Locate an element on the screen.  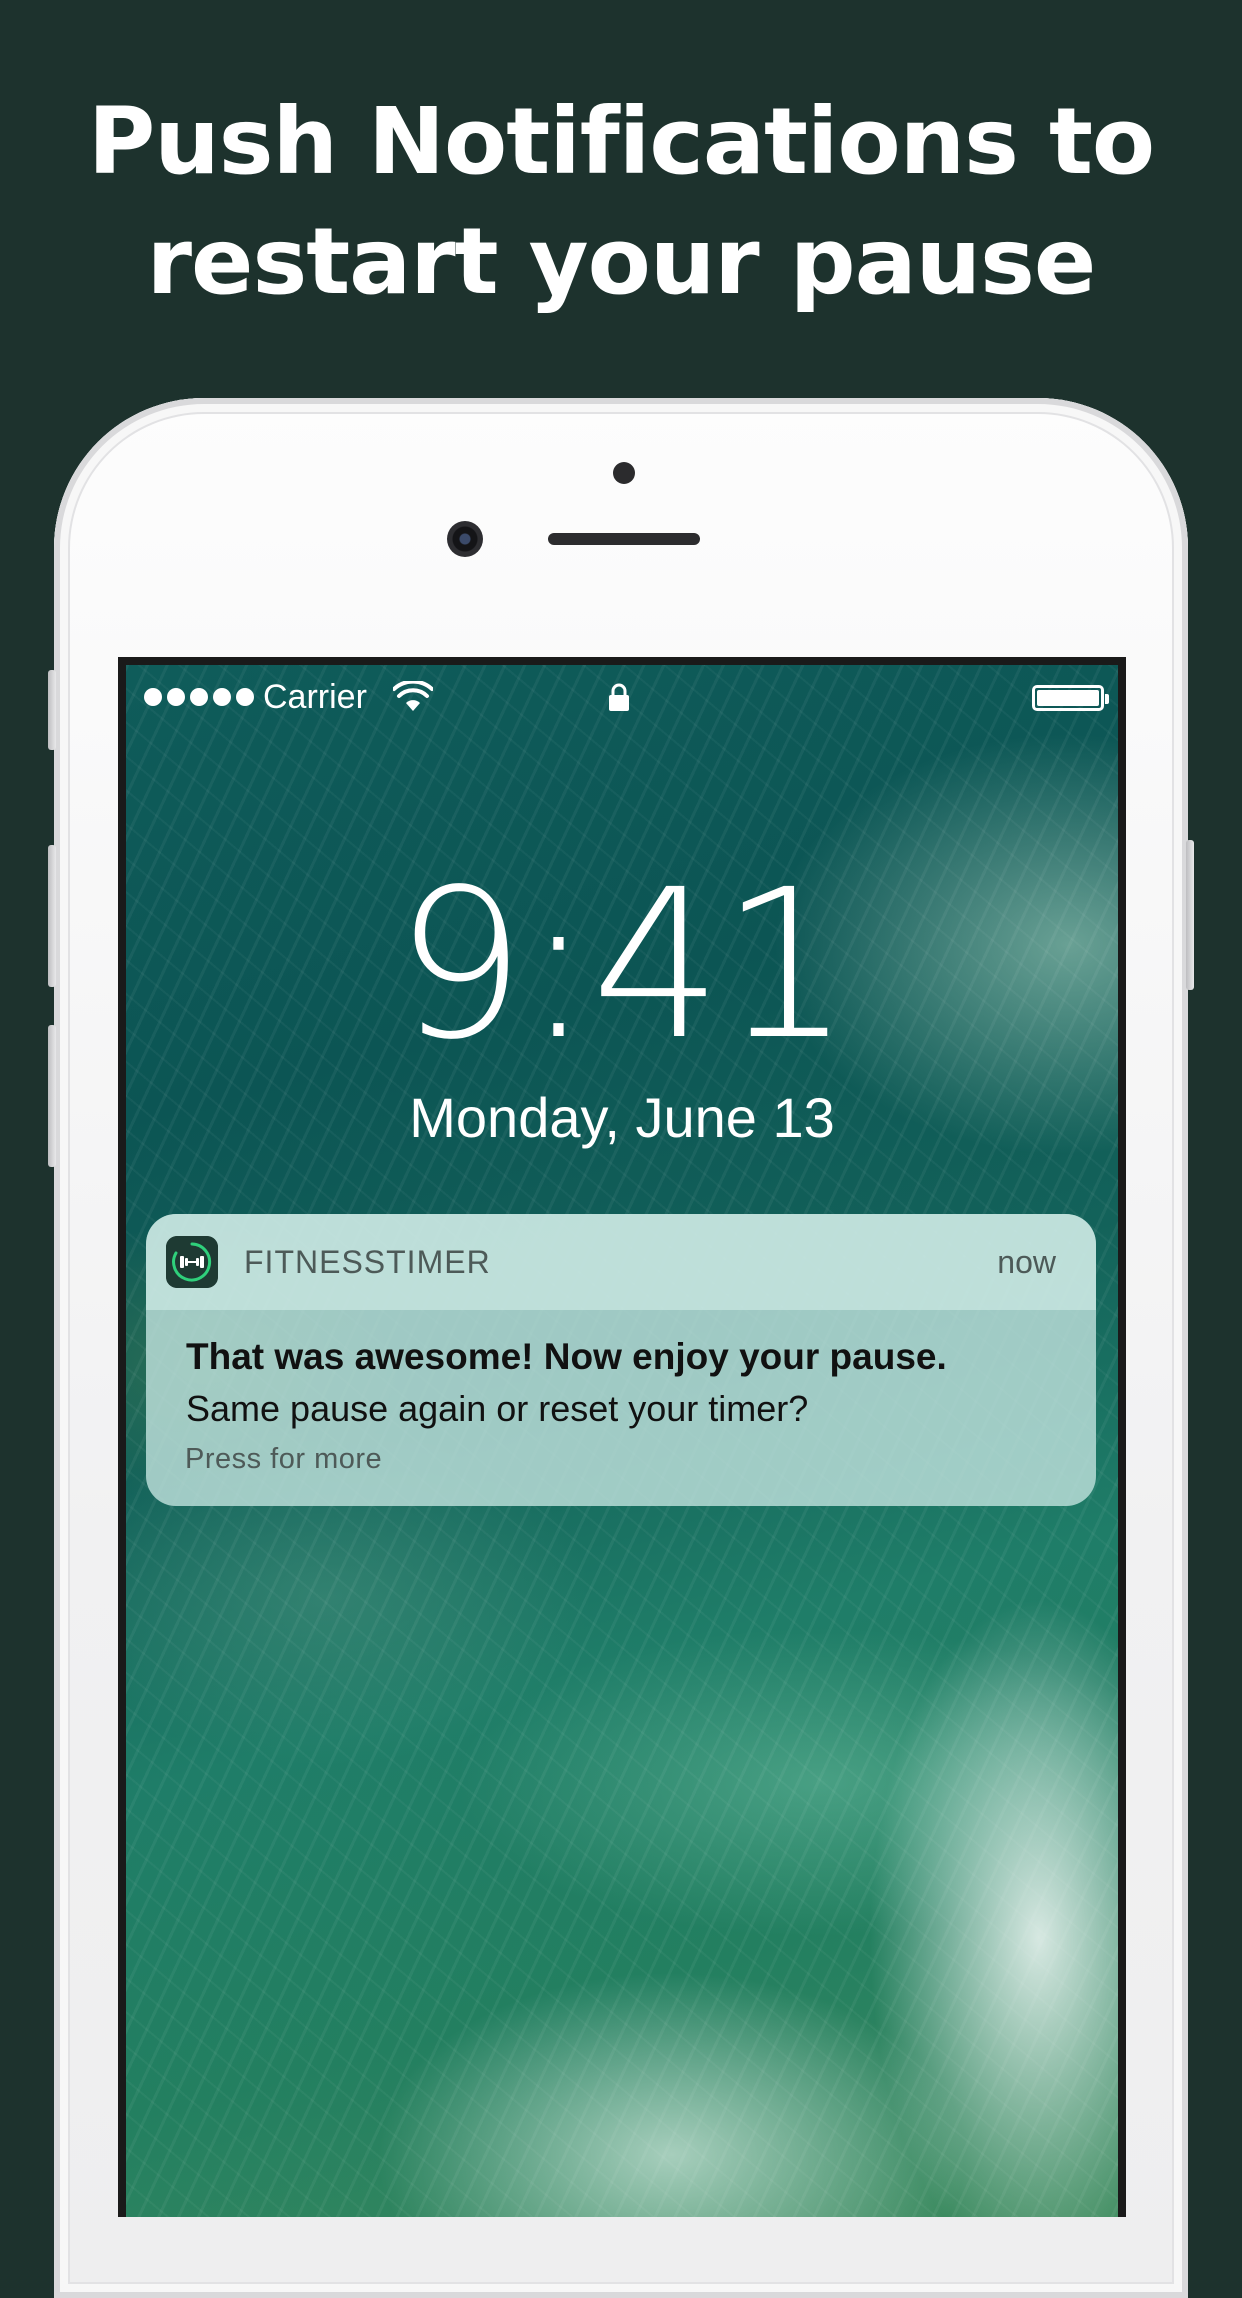
volume-down-button is located at coordinates (52, 1096).